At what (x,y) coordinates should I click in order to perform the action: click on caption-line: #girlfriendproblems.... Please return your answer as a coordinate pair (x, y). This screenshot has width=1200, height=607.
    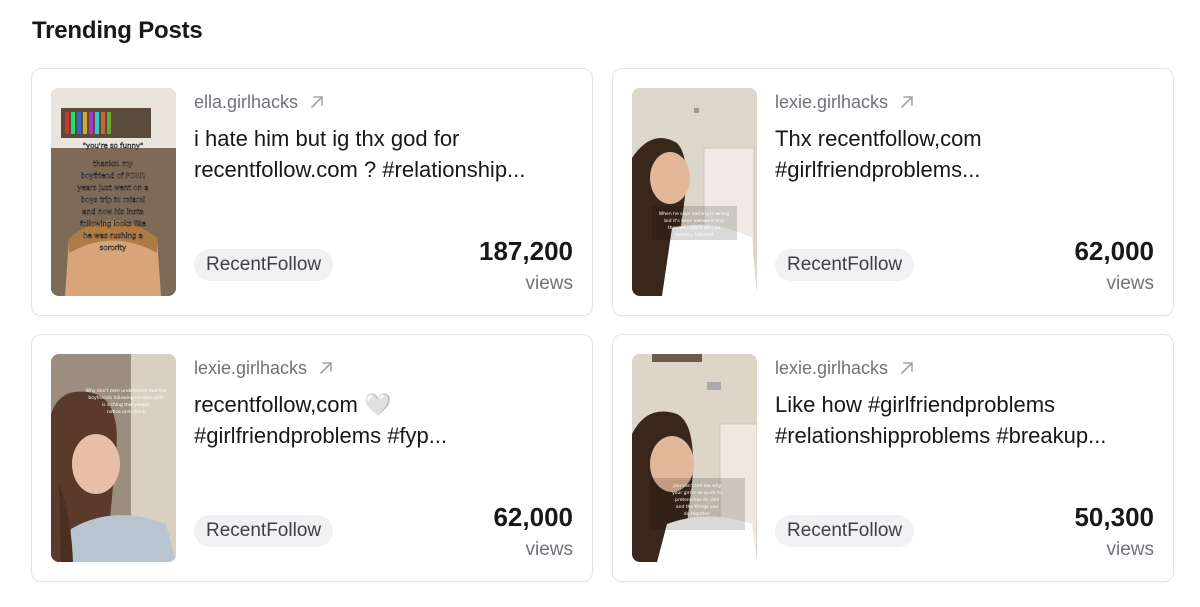
    Looking at the image, I should click on (878, 169).